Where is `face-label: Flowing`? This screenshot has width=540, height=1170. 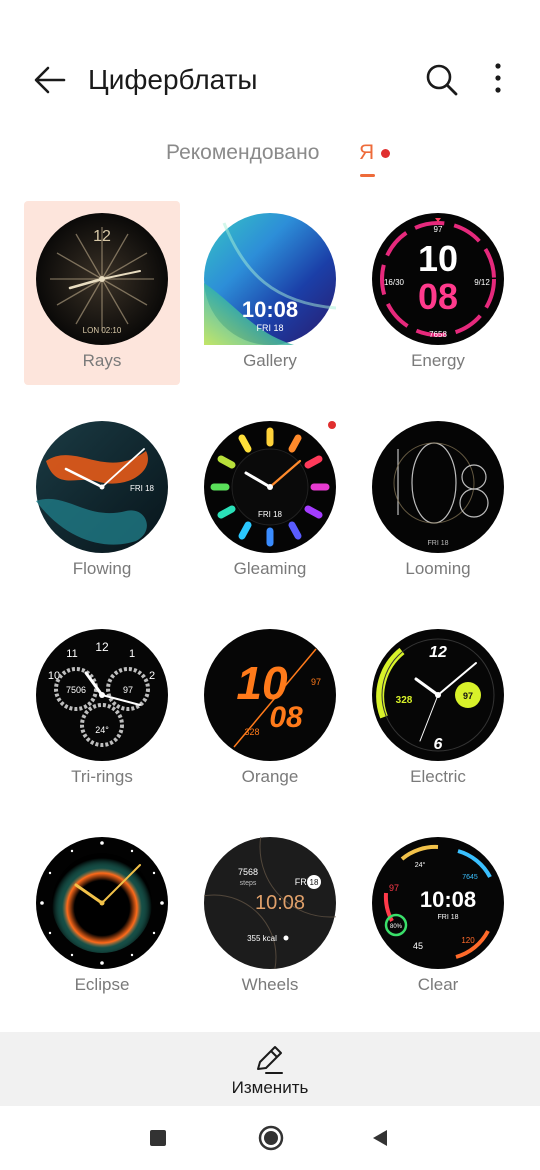 face-label: Flowing is located at coordinates (102, 568).